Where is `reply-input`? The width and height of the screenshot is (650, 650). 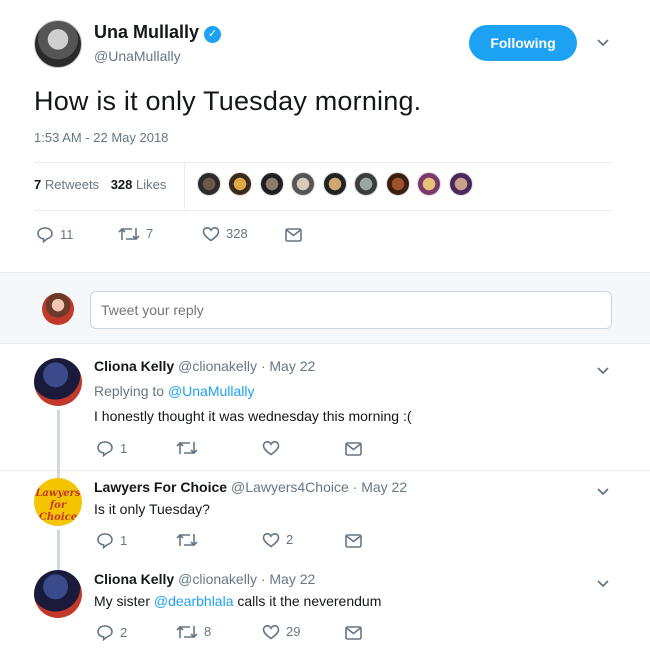 reply-input is located at coordinates (351, 310).